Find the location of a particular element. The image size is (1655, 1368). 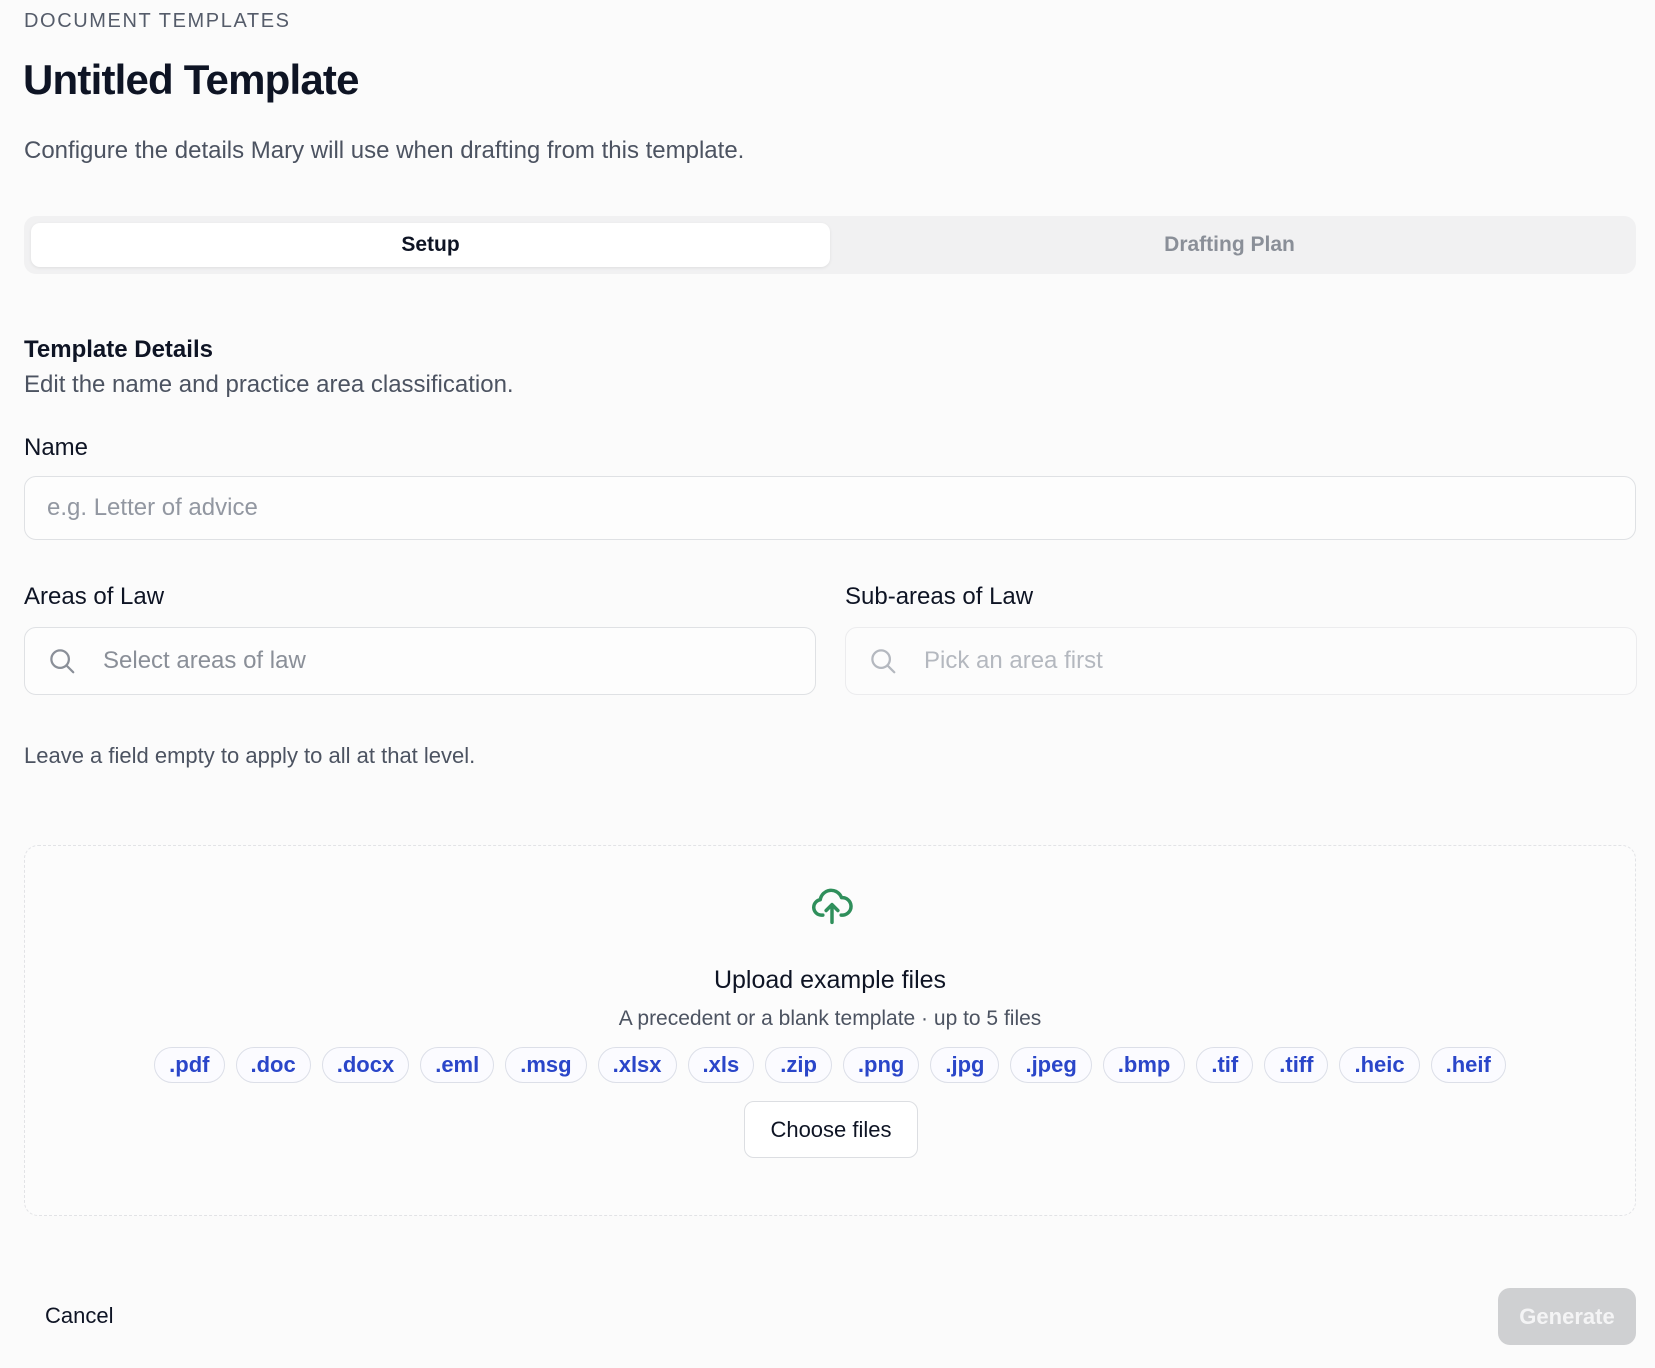

file-type-chip: .eml is located at coordinates (457, 1065).